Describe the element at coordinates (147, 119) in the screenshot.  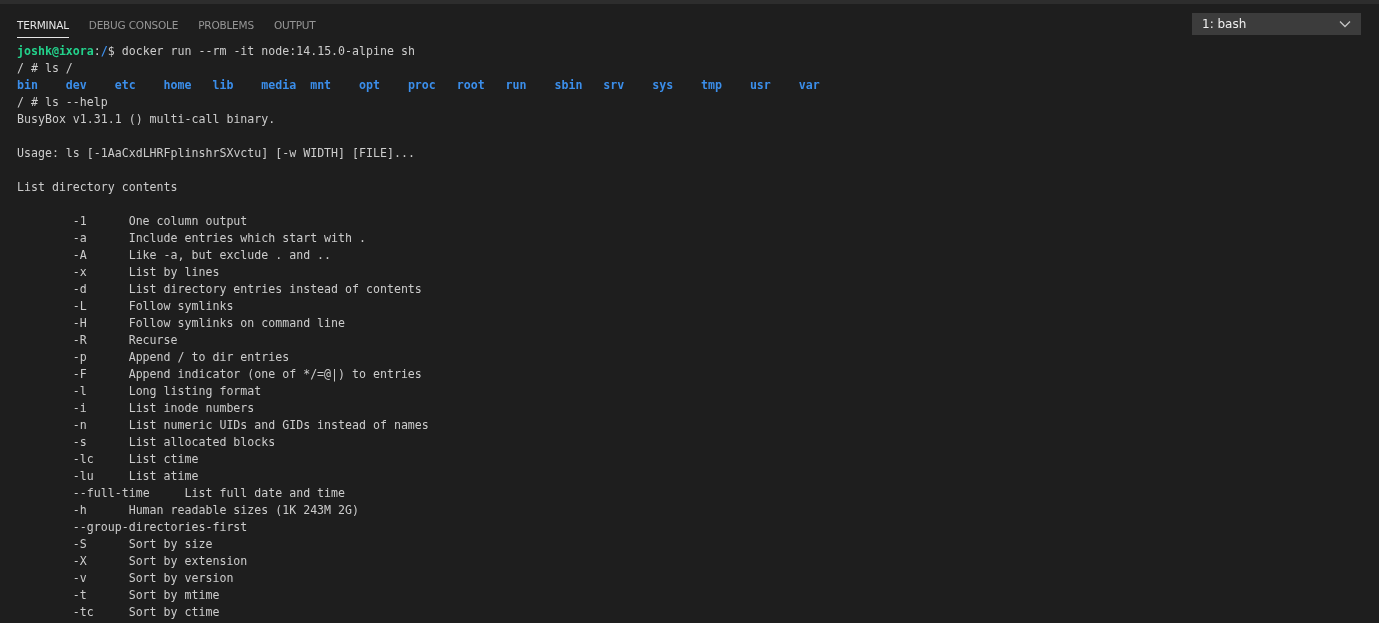
I see `output-line: BusyBox v1.31.1 () multi-call binary.` at that location.